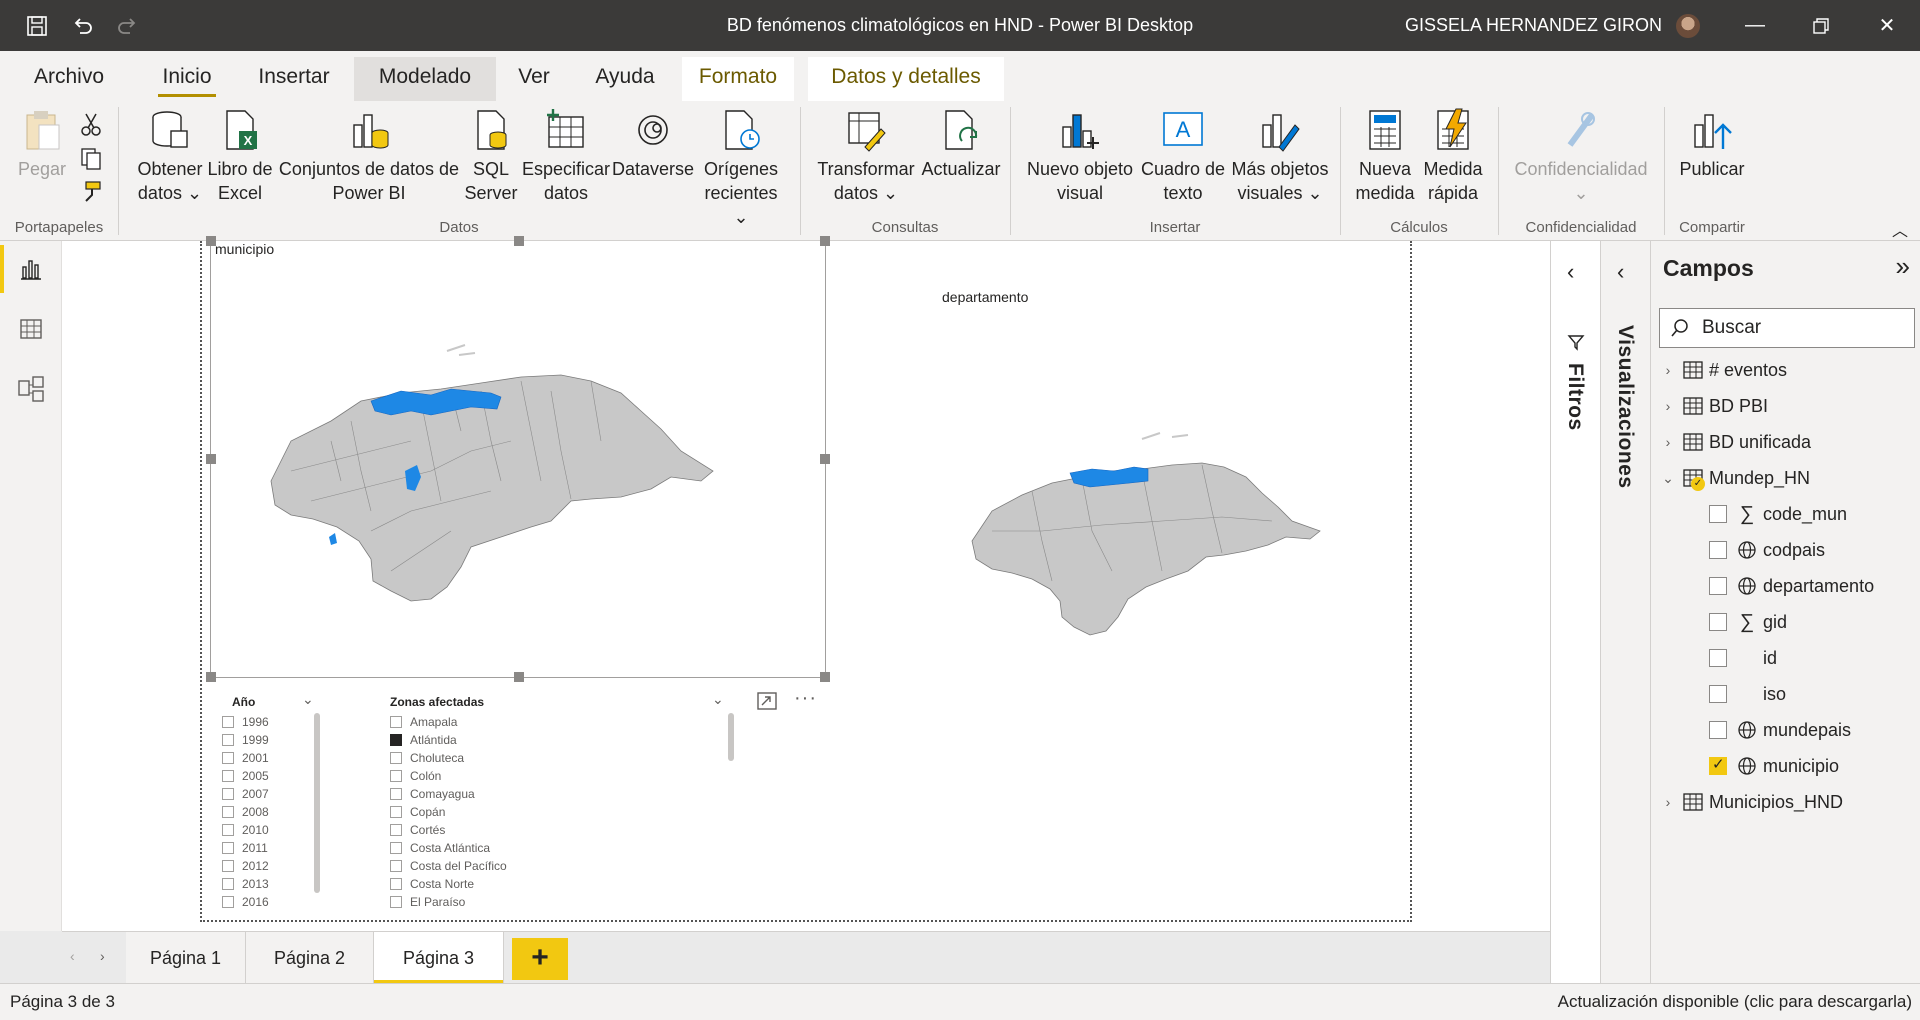  Describe the element at coordinates (1785, 370) in the screenshot. I see `field-table-eventos: › # eventos` at that location.